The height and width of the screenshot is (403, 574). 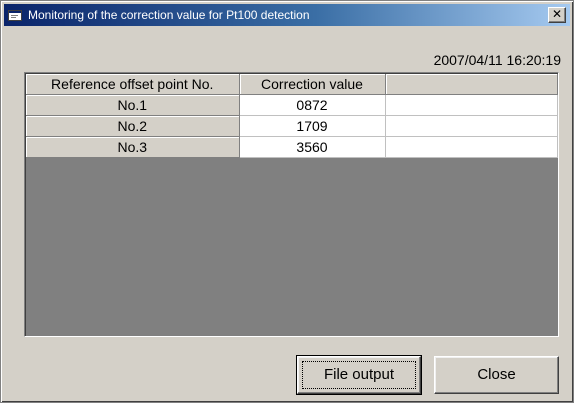 I want to click on file-output-label: File output, so click(x=359, y=374).